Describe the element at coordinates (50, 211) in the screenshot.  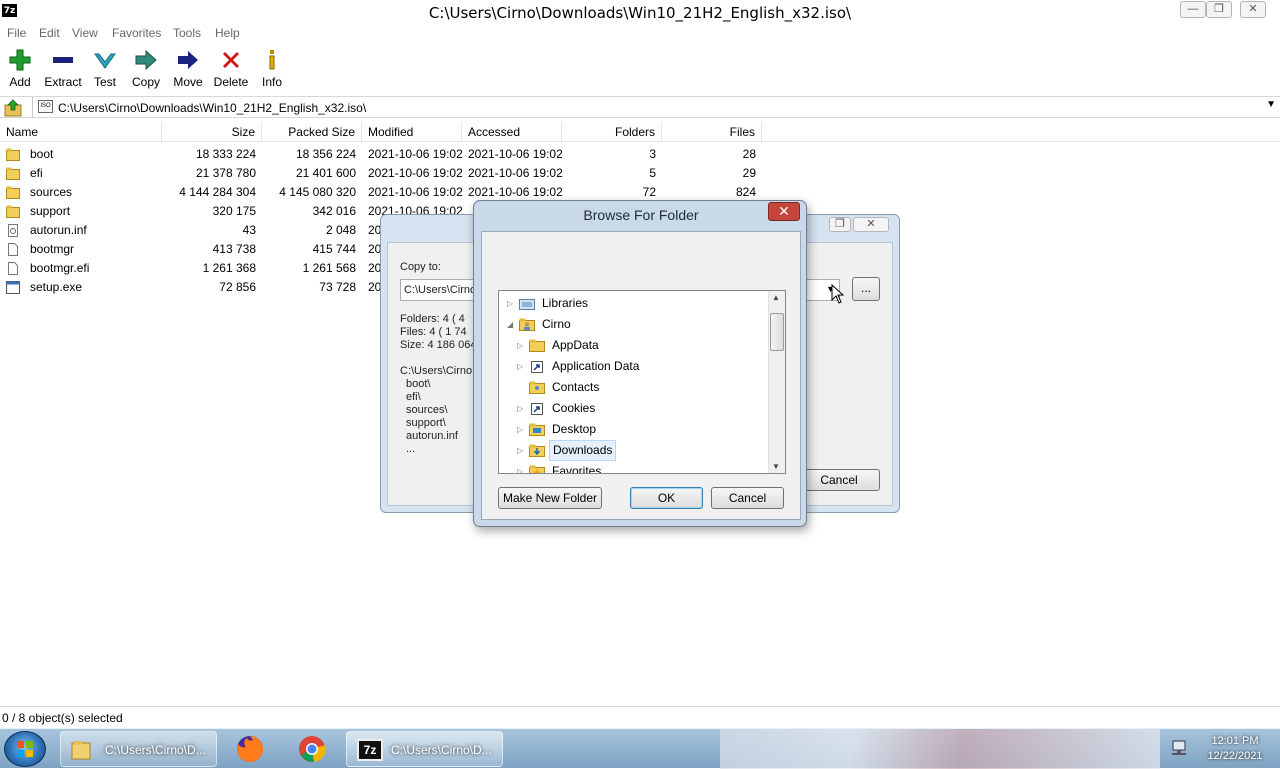
I see `cell-name: support` at that location.